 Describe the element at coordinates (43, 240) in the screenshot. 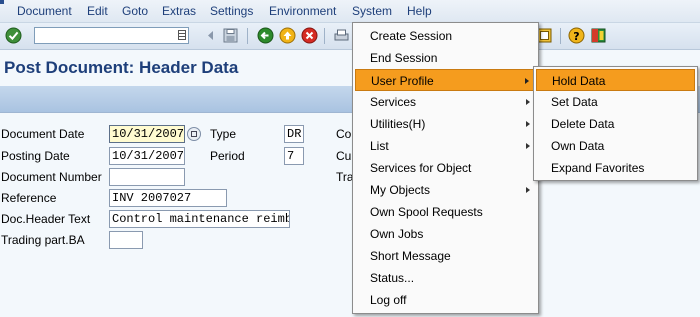

I see `trading-part-label: Trading part.BA` at that location.